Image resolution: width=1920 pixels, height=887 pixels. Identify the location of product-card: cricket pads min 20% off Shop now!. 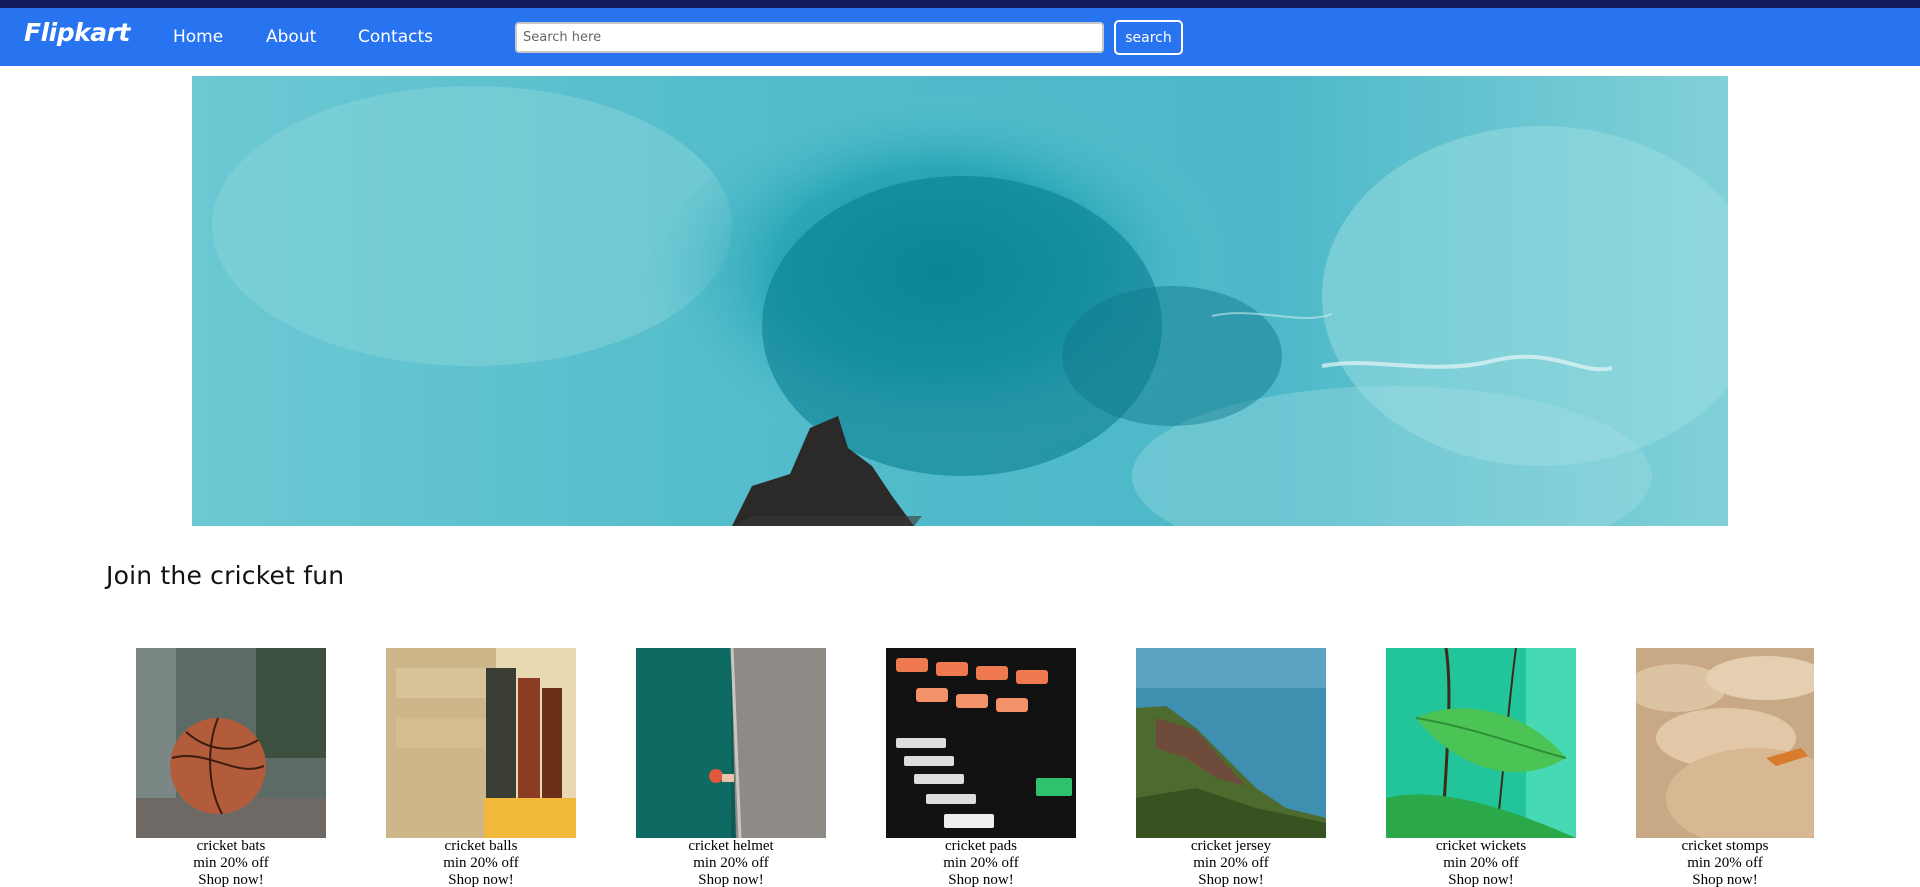
(981, 767).